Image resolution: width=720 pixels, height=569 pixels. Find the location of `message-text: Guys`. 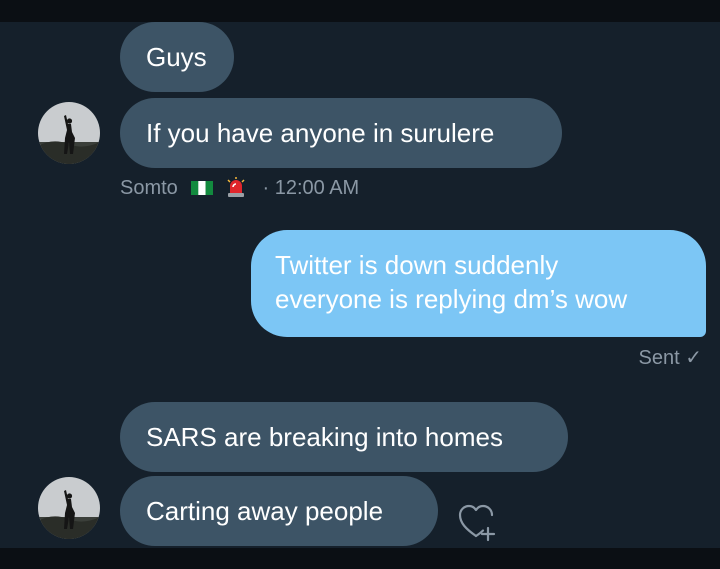

message-text: Guys is located at coordinates (176, 57).